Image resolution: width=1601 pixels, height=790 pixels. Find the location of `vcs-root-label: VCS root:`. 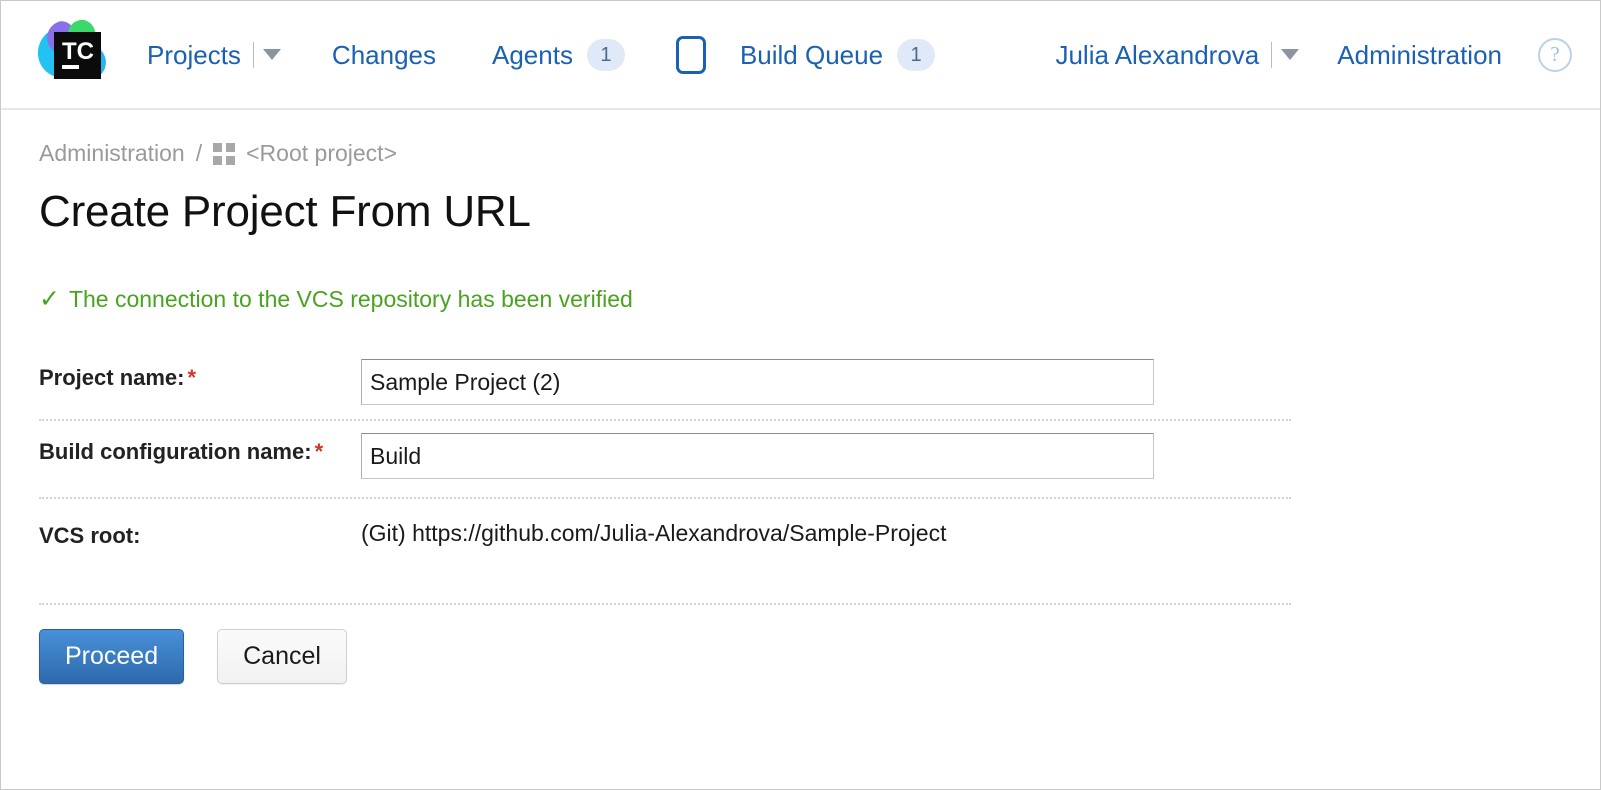

vcs-root-label: VCS root: is located at coordinates (90, 535).